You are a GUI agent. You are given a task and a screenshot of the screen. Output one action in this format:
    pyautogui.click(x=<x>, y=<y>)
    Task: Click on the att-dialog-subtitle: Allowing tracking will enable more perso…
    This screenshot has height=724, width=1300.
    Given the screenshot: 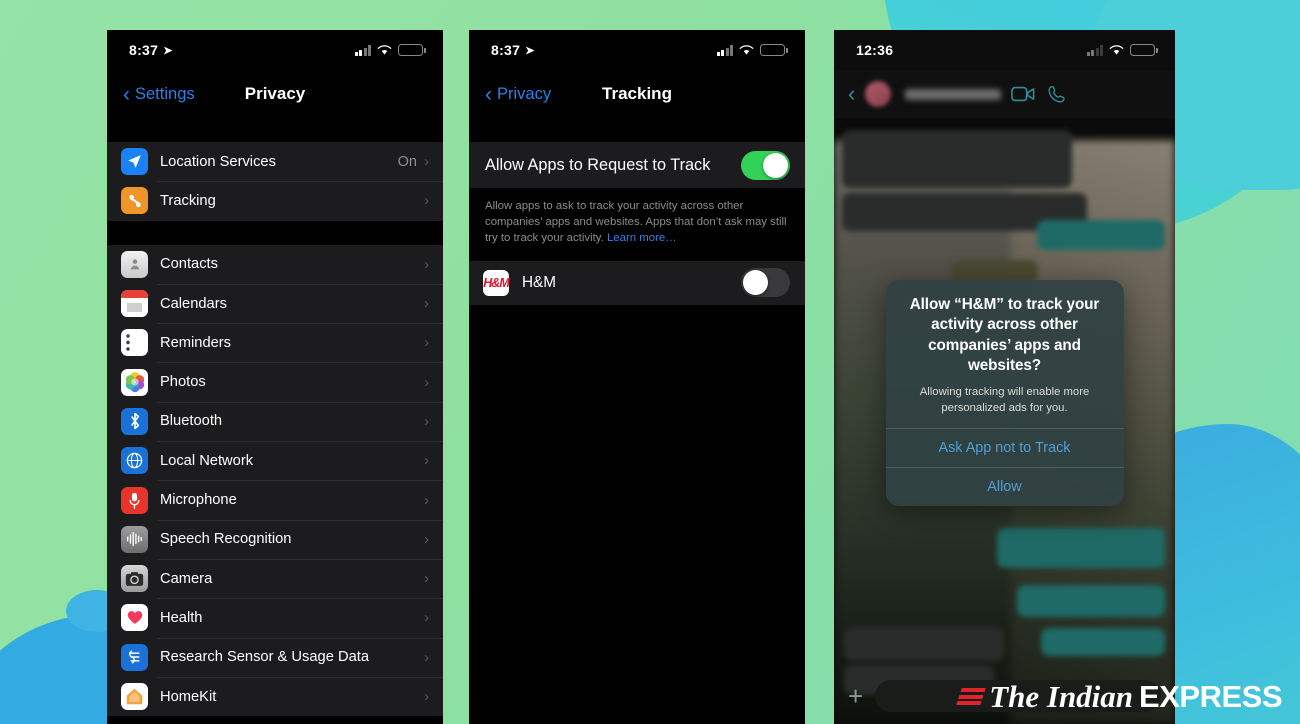 What is the action you would take?
    pyautogui.click(x=1004, y=400)
    